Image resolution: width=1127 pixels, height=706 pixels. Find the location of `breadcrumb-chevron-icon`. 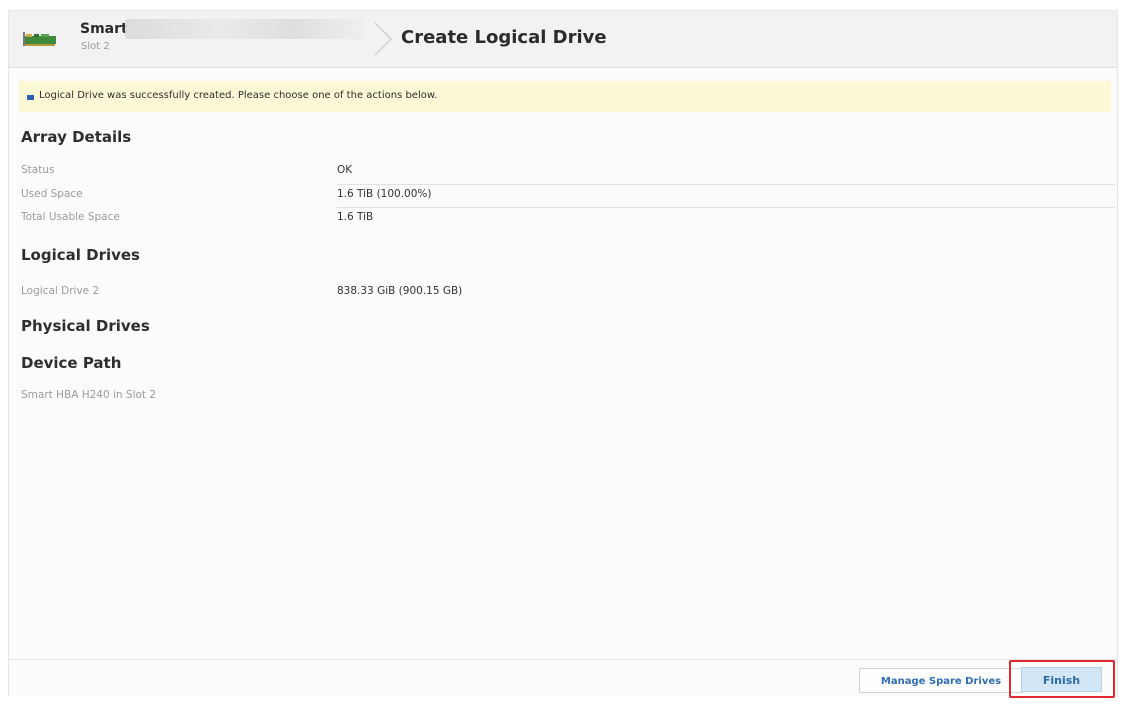

breadcrumb-chevron-icon is located at coordinates (383, 39).